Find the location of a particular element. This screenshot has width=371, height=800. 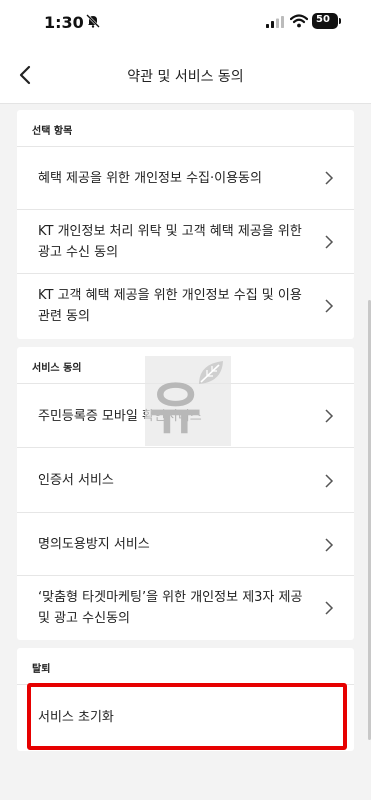

status-bar: 1:30 50 is located at coordinates (185, 24).